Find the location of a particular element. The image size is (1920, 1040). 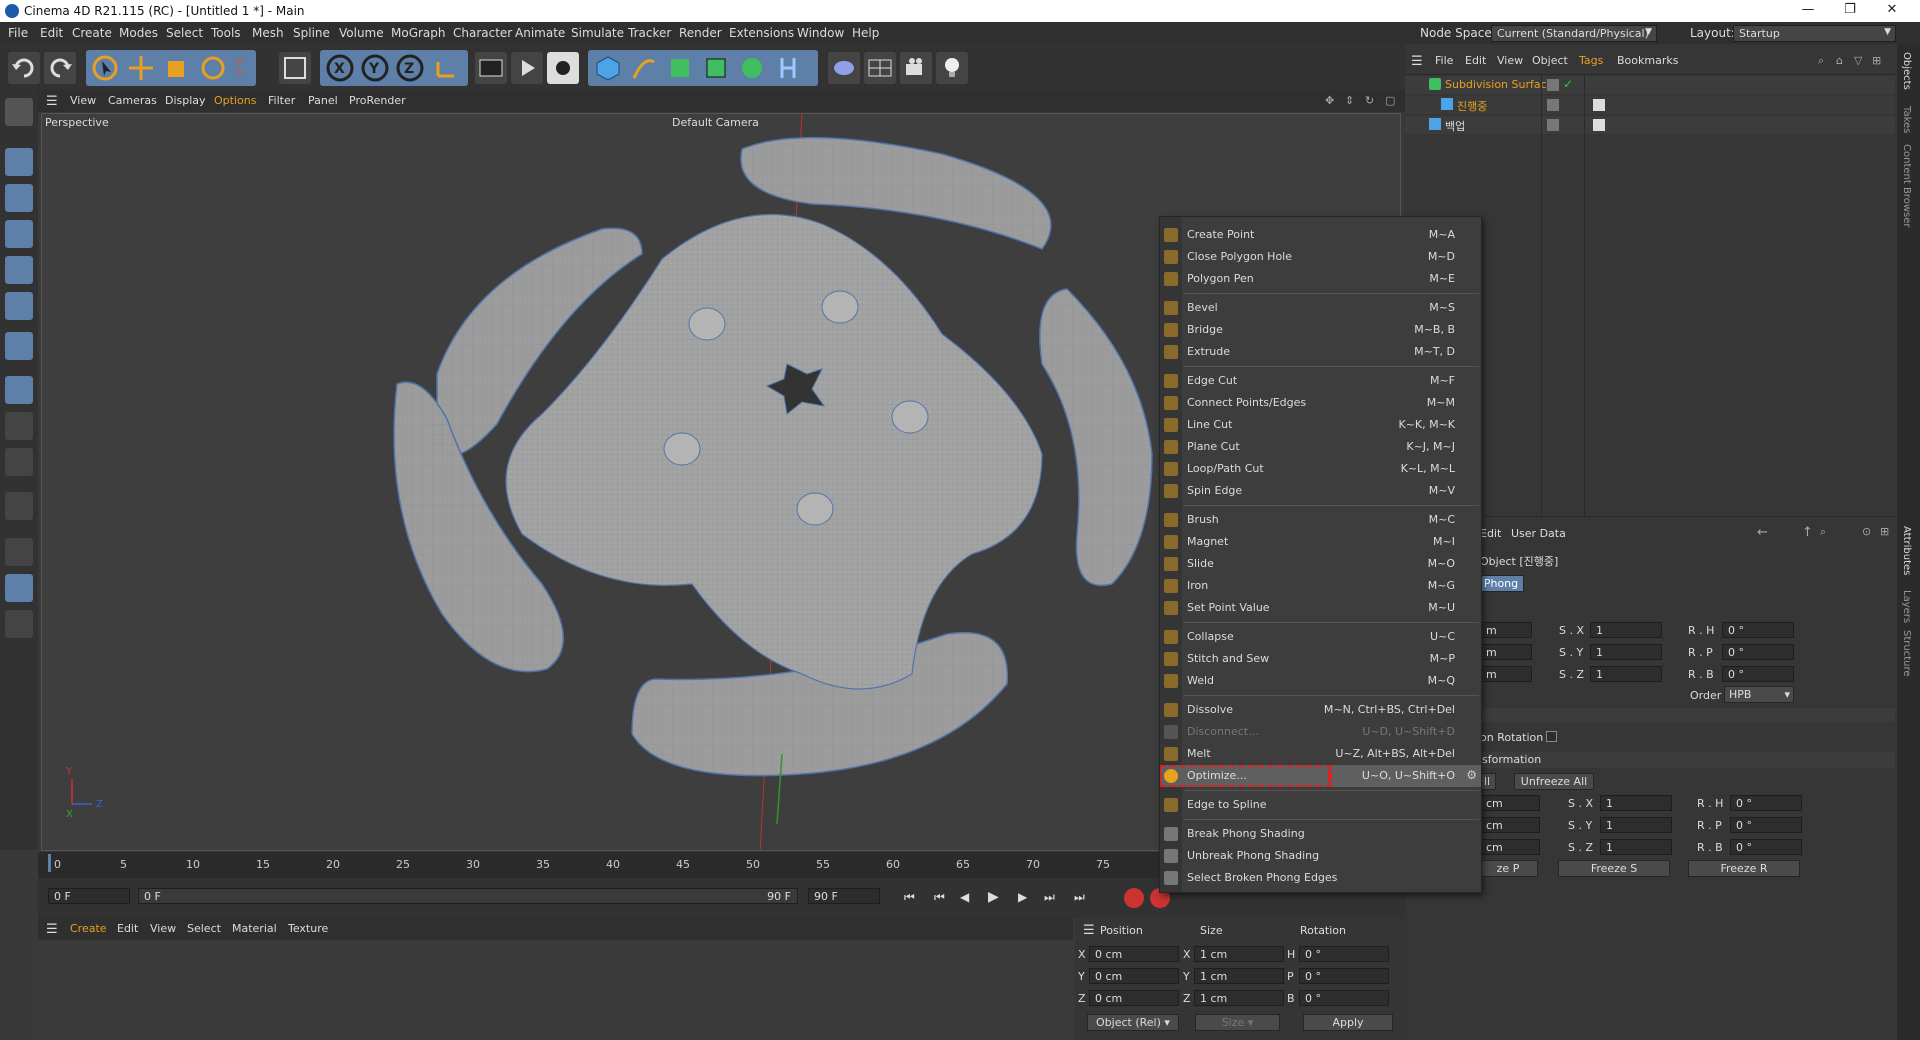

freeze-rot-field: 0 ° is located at coordinates (1766, 825).